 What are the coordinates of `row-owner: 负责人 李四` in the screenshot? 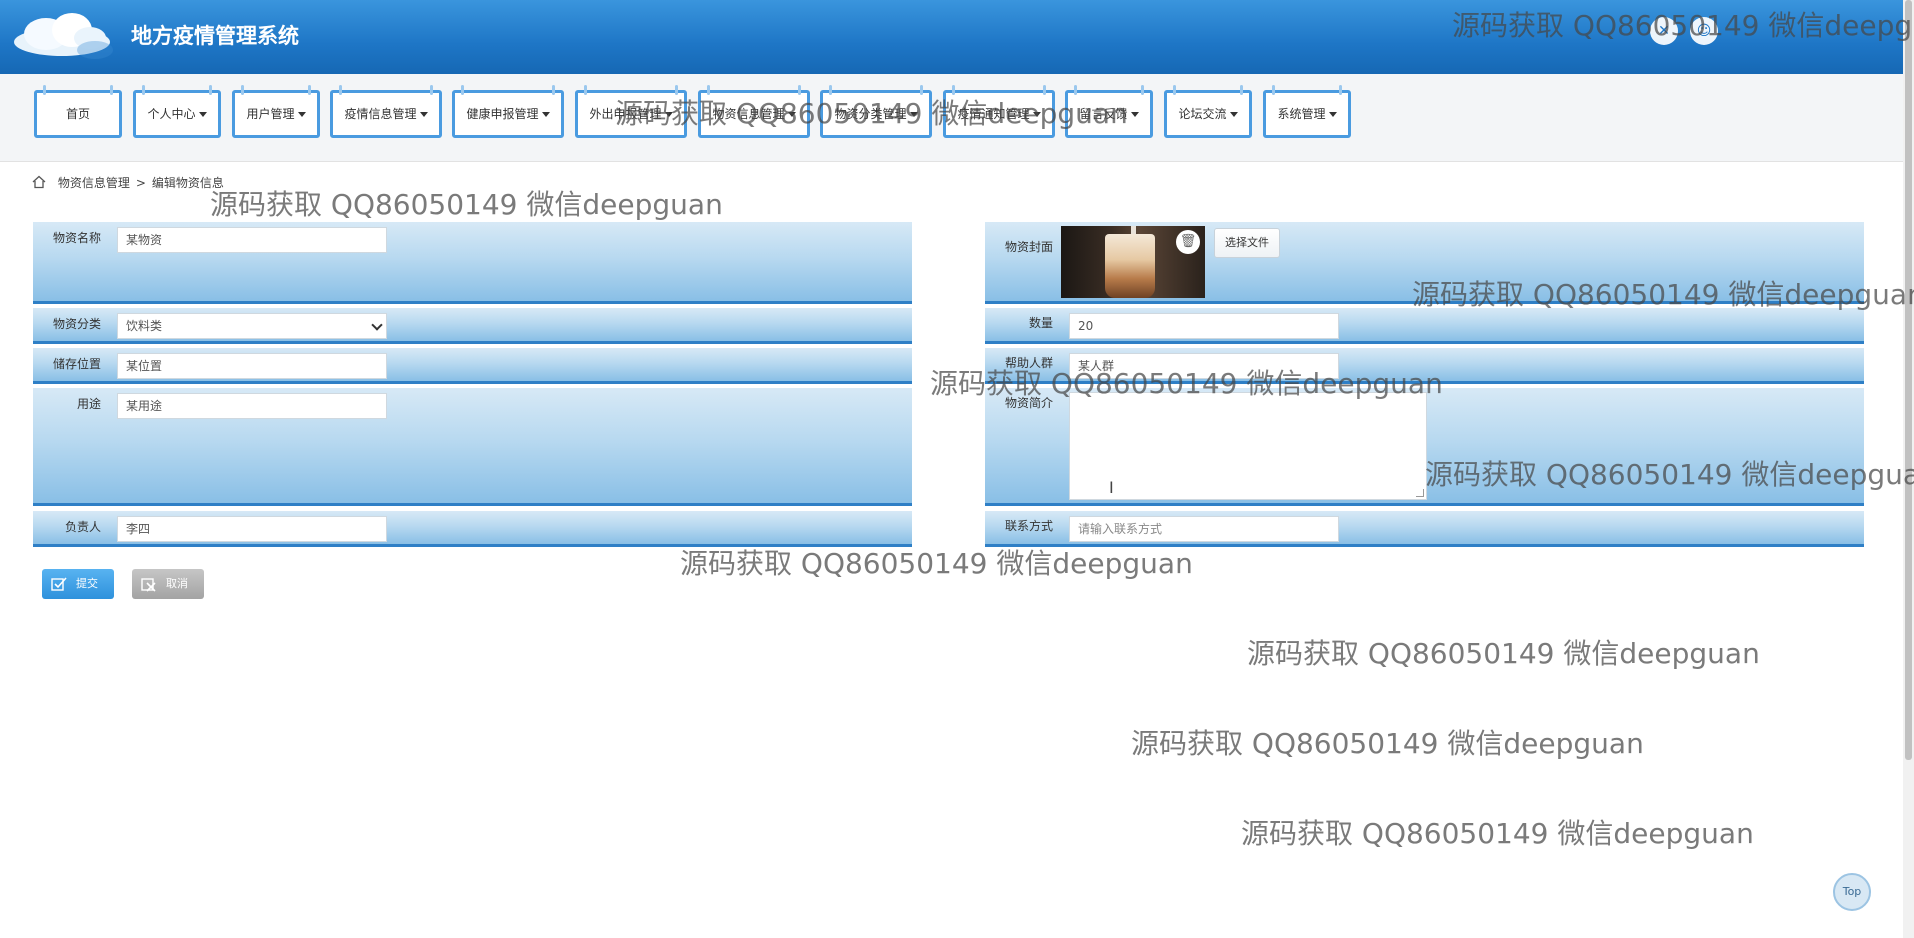 It's located at (472, 529).